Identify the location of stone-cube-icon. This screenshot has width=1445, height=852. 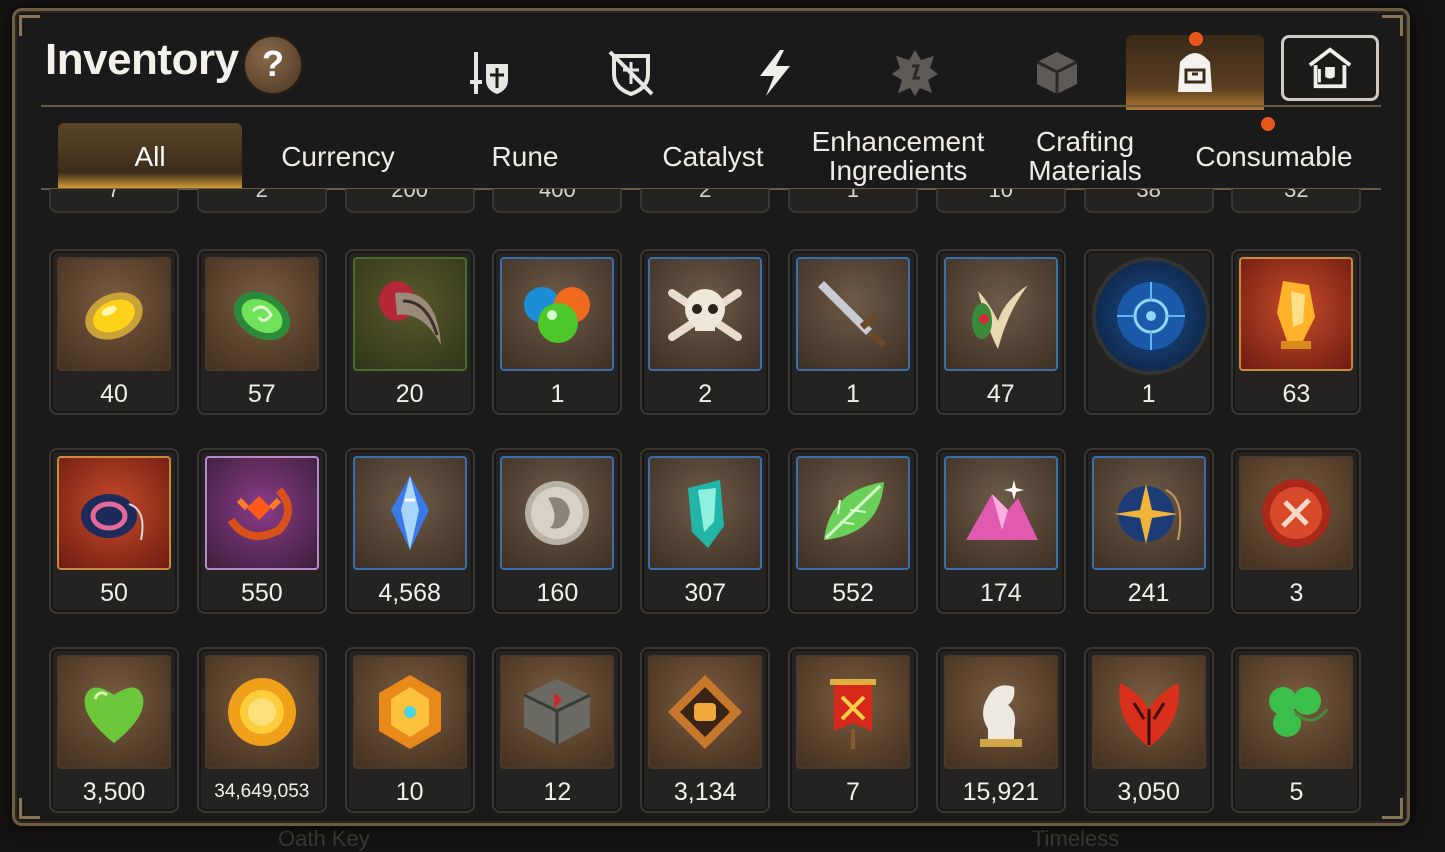
(557, 712).